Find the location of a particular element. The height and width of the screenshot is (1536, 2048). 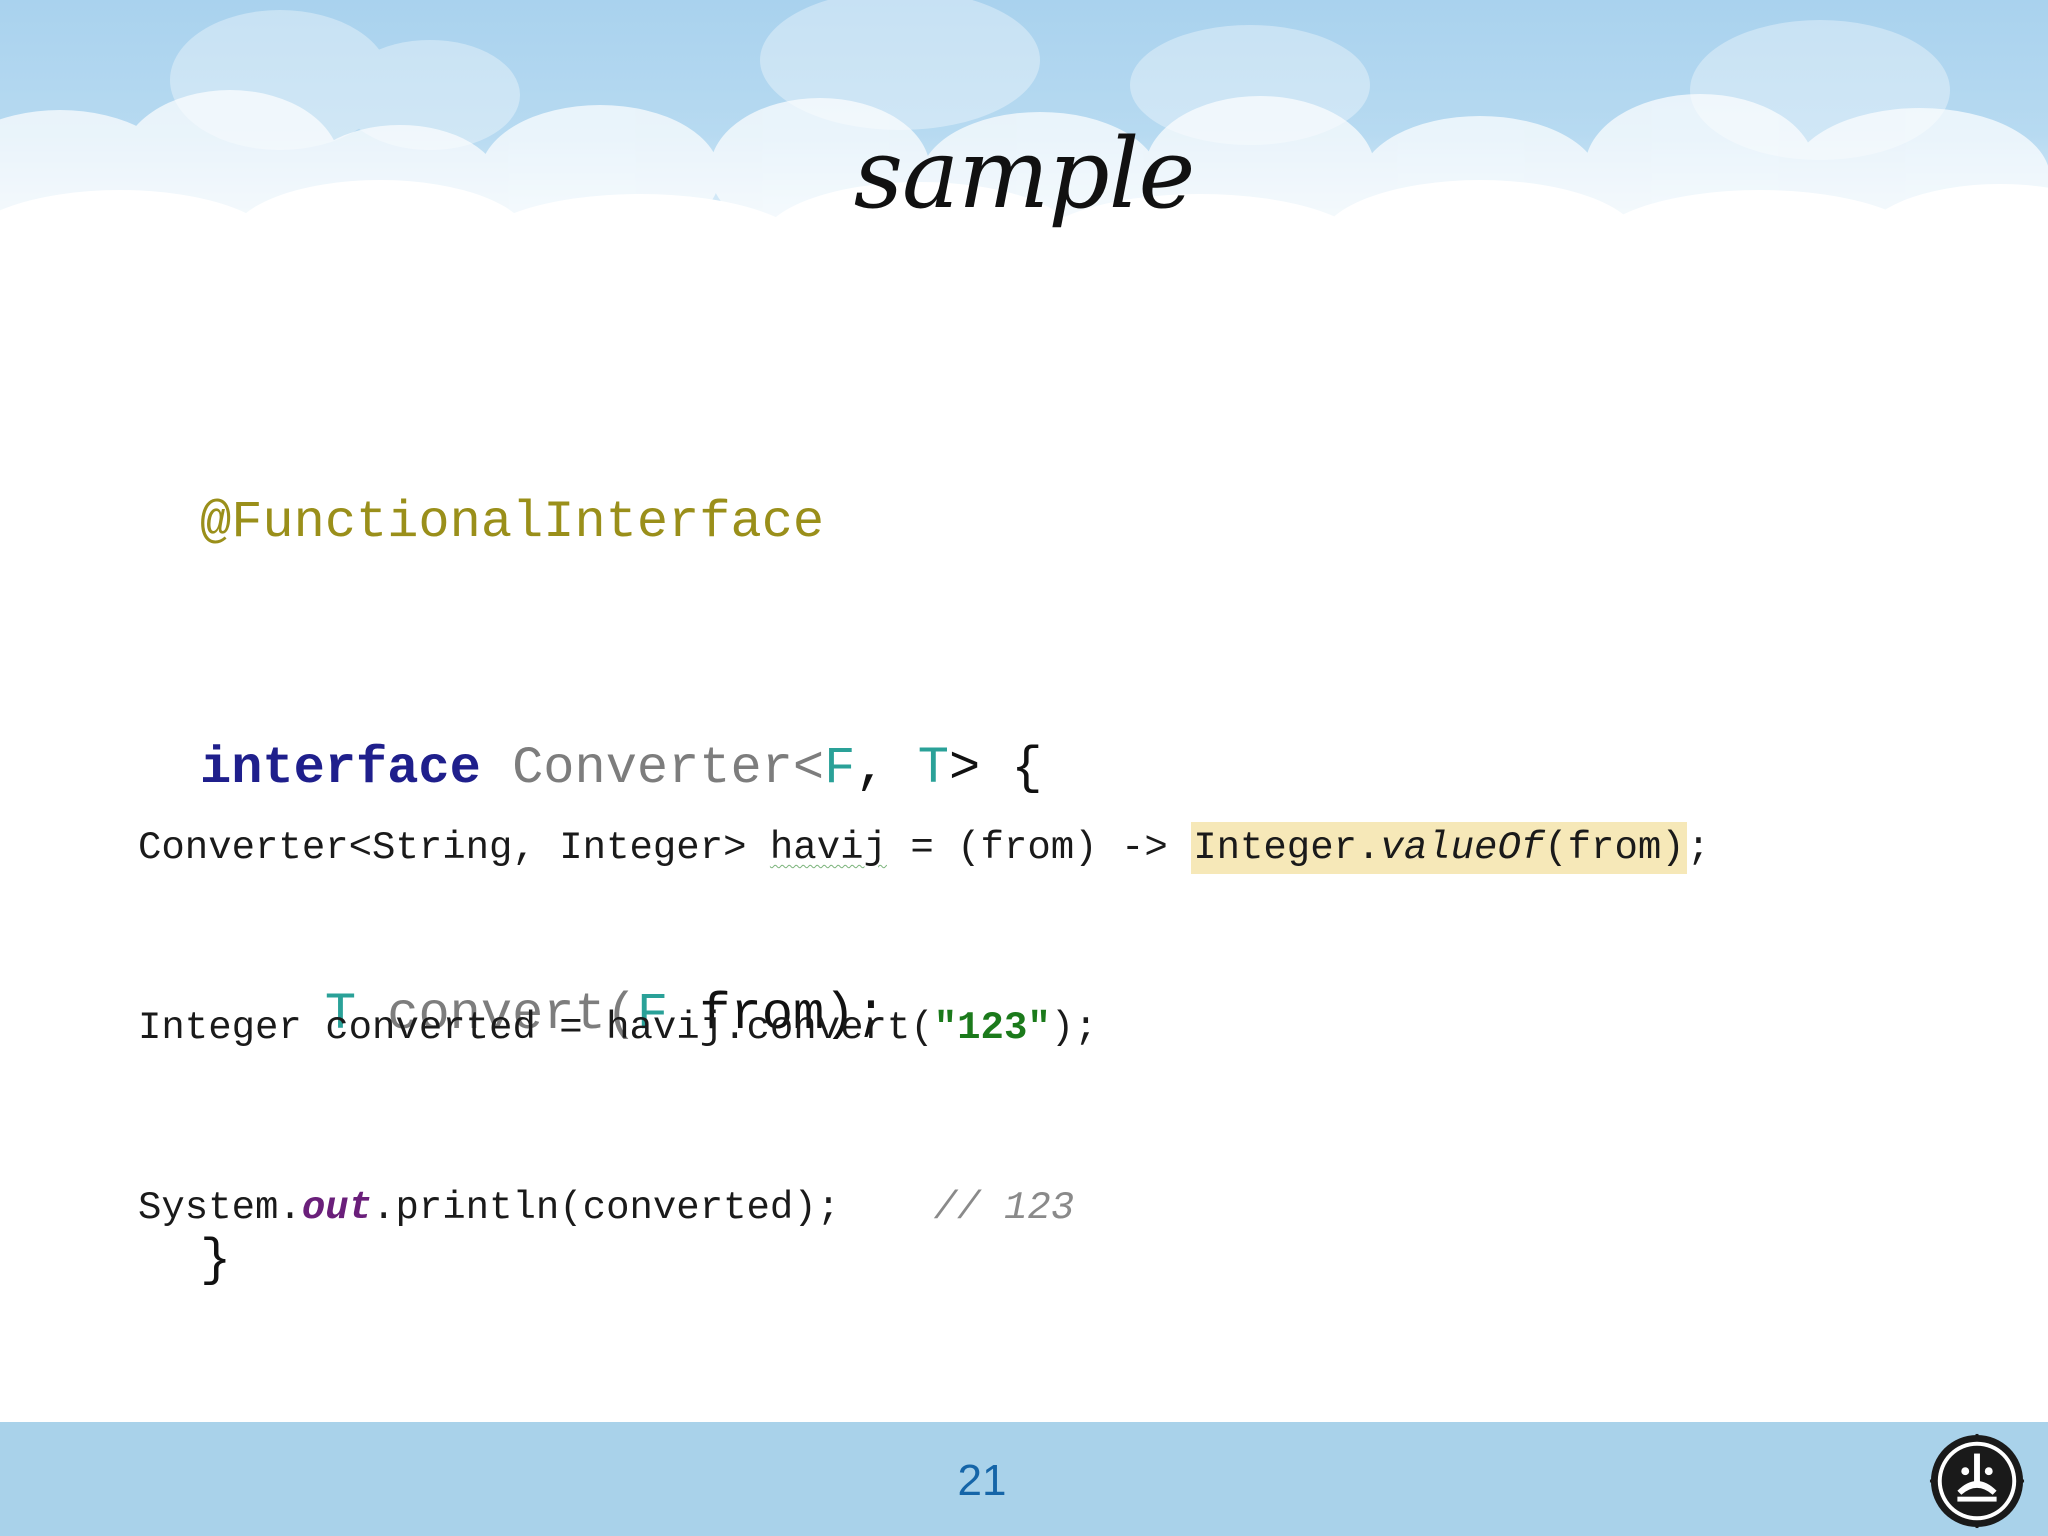

code-text: ); is located at coordinates (1074, 1028).